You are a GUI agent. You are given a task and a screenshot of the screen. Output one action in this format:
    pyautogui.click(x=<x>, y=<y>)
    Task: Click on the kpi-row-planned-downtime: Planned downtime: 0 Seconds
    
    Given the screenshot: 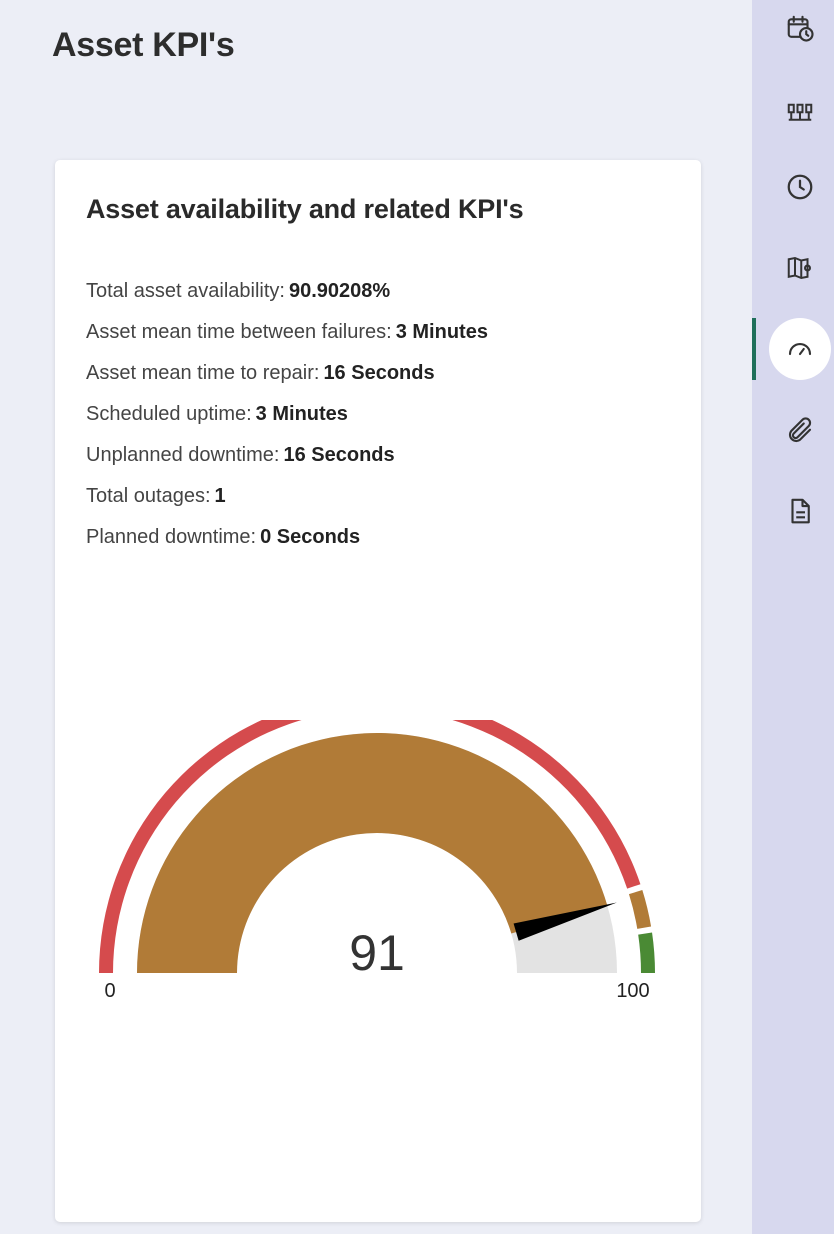 What is the action you would take?
    pyautogui.click(x=287, y=539)
    